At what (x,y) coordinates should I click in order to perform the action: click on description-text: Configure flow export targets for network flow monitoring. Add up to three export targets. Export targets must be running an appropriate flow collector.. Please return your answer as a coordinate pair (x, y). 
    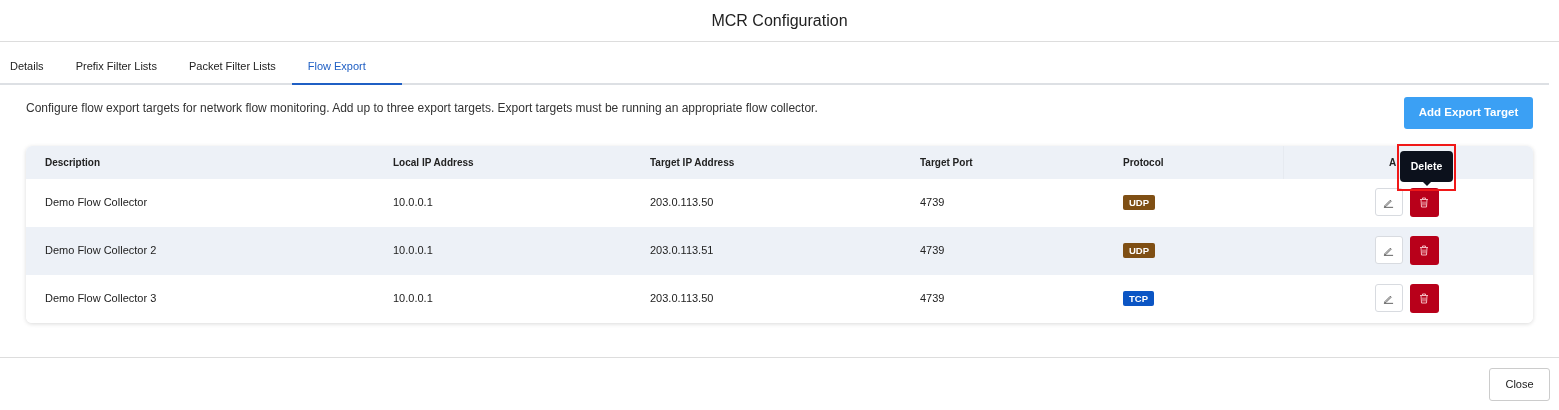
    Looking at the image, I should click on (422, 108).